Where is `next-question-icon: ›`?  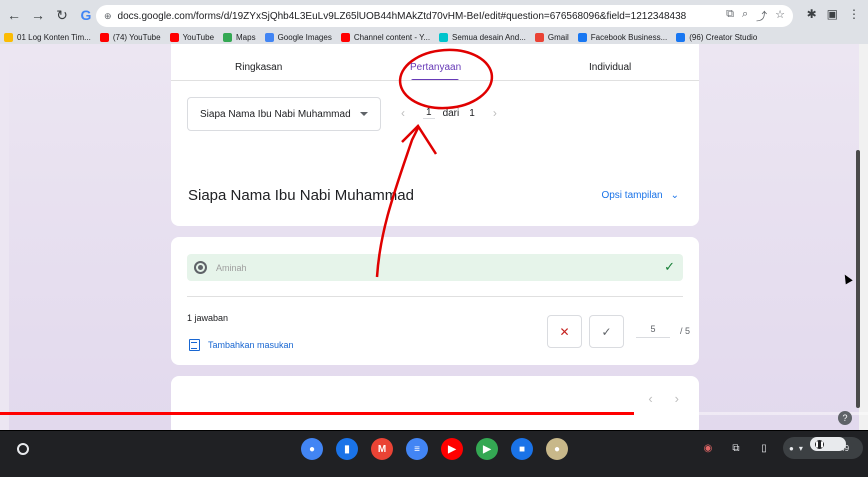
next-question-icon: › is located at coordinates (495, 113).